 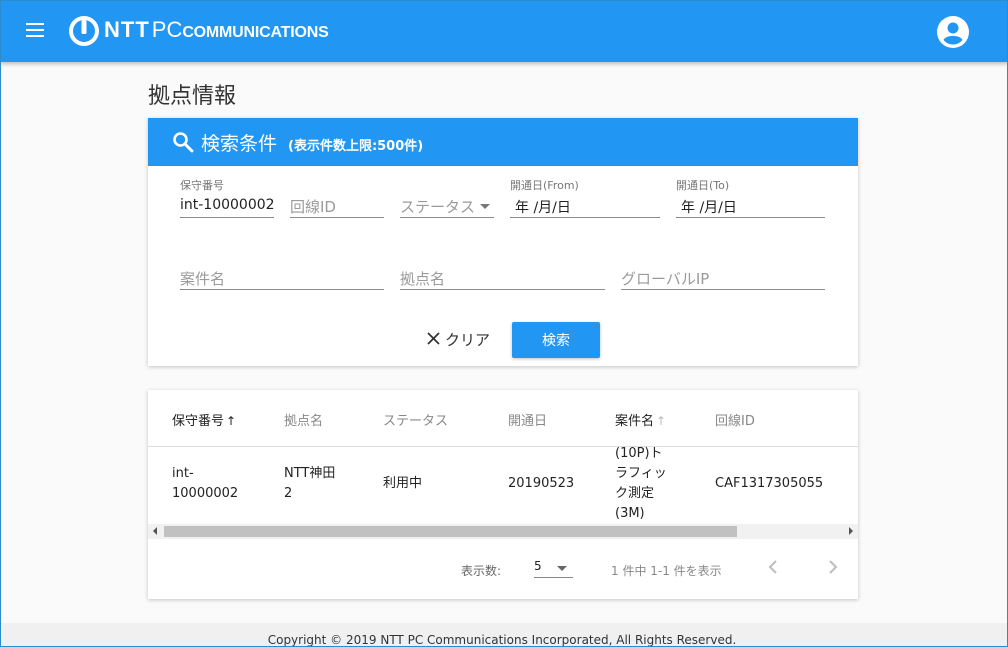 What do you see at coordinates (183, 142) in the screenshot?
I see `search-icon` at bounding box center [183, 142].